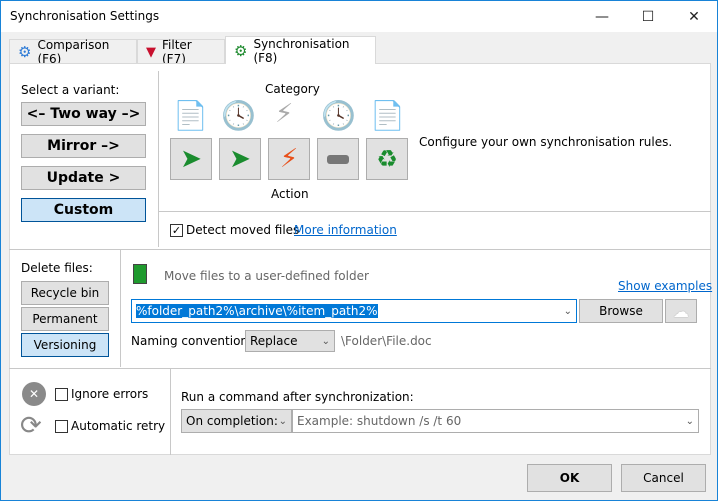 The width and height of the screenshot is (718, 501). What do you see at coordinates (569, 478) in the screenshot?
I see `ok-button: OK` at bounding box center [569, 478].